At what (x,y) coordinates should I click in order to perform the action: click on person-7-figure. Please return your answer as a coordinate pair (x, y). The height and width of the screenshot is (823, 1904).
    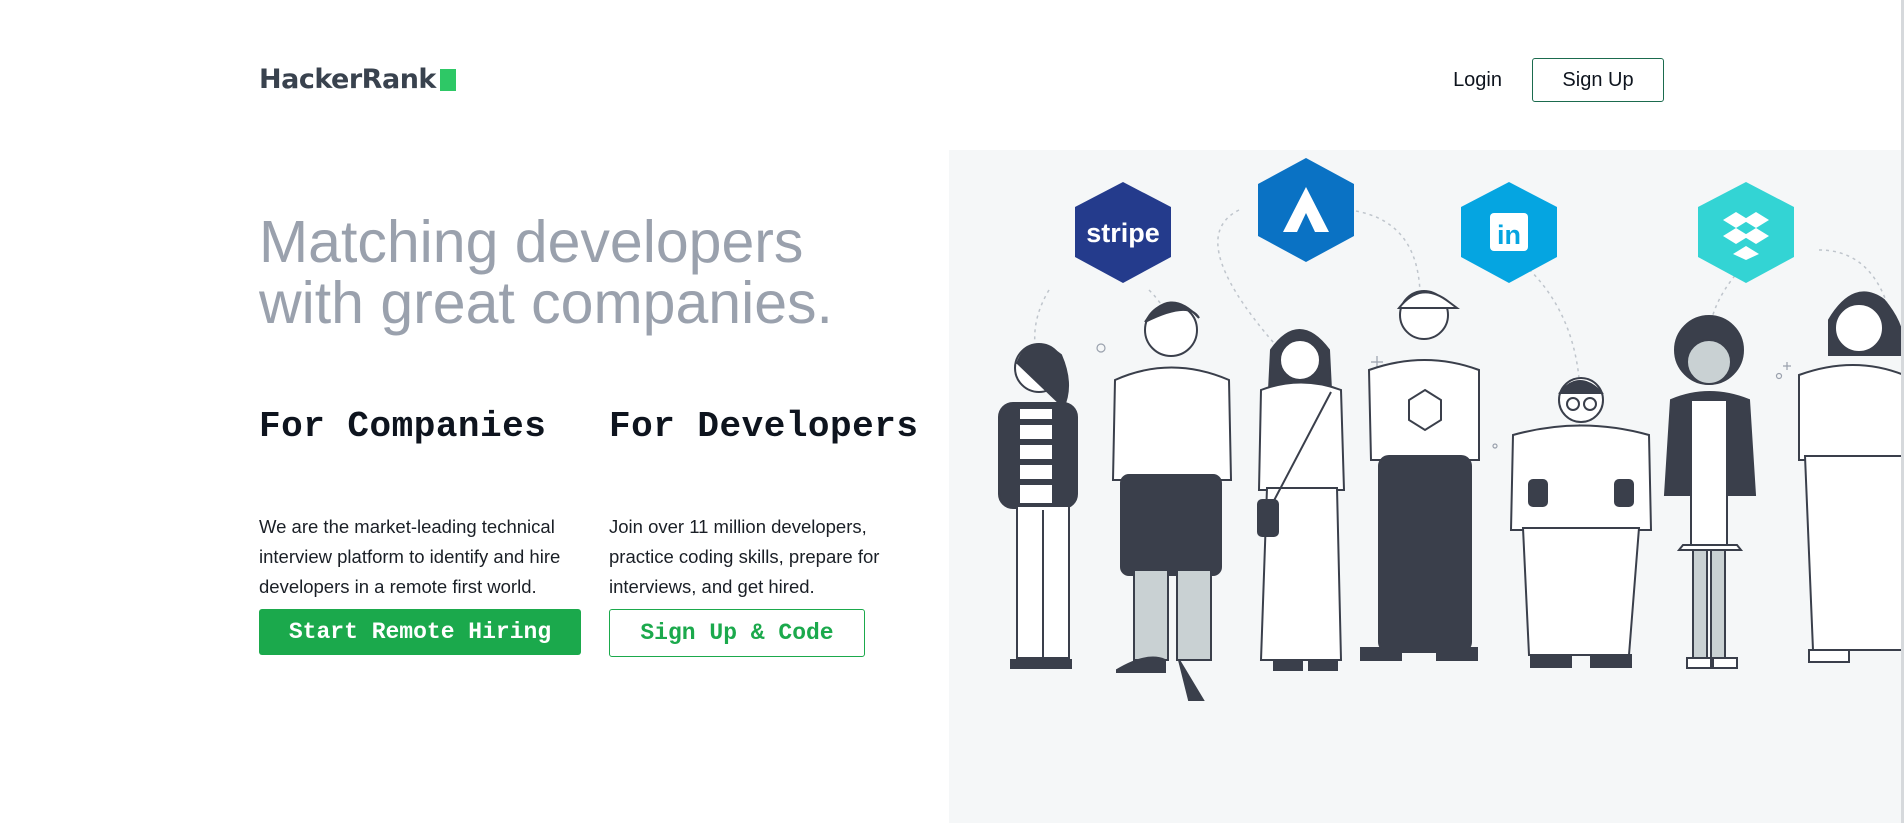
    Looking at the image, I should click on (1851, 477).